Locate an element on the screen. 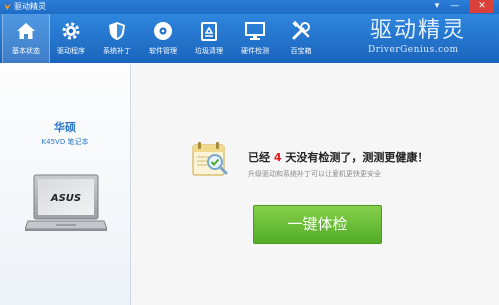 The image size is (499, 305). brand-url: DriverGenius.com is located at coordinates (413, 50).